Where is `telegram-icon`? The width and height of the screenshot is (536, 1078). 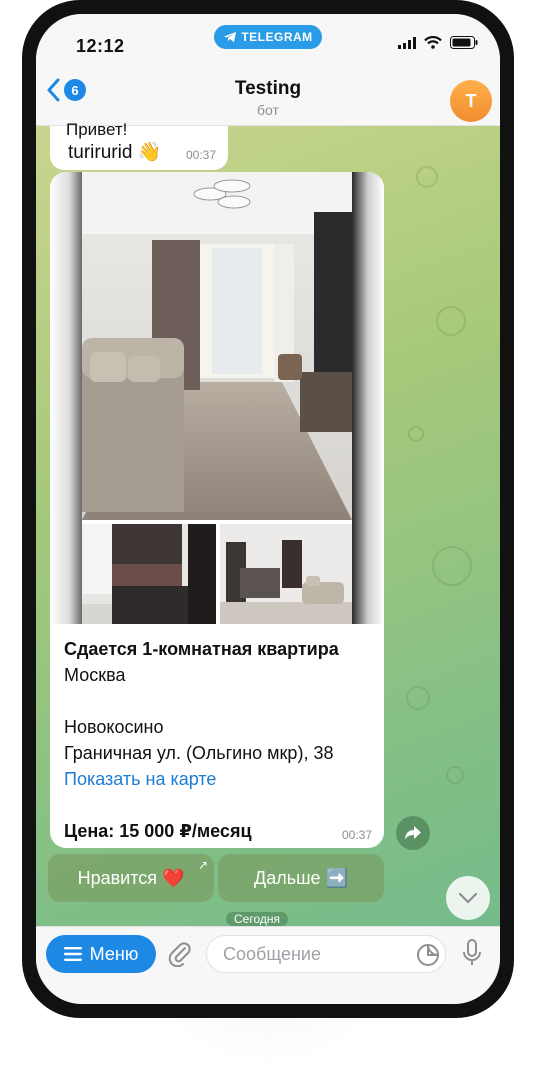
telegram-icon is located at coordinates (230, 37).